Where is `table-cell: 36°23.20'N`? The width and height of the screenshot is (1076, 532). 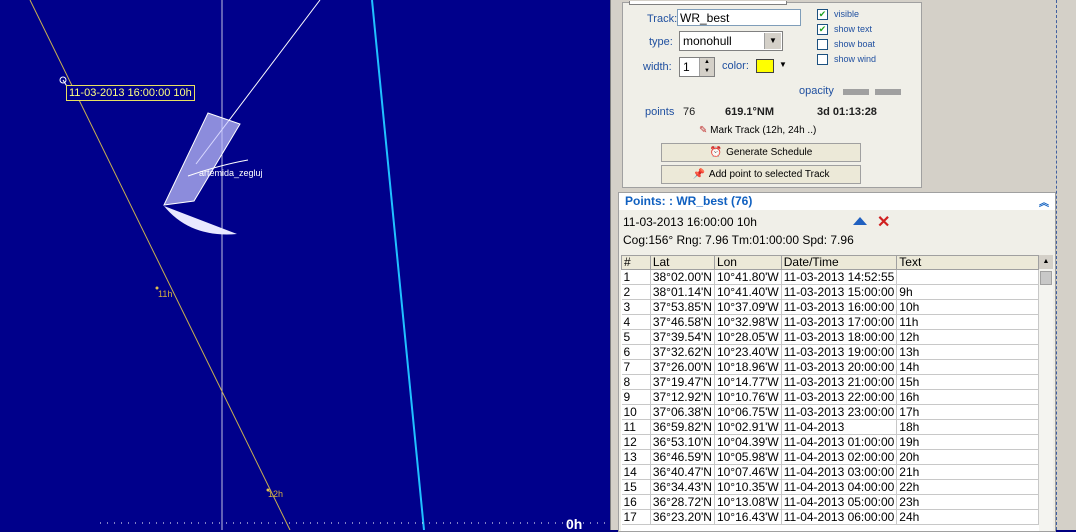 table-cell: 36°23.20'N is located at coordinates (682, 517).